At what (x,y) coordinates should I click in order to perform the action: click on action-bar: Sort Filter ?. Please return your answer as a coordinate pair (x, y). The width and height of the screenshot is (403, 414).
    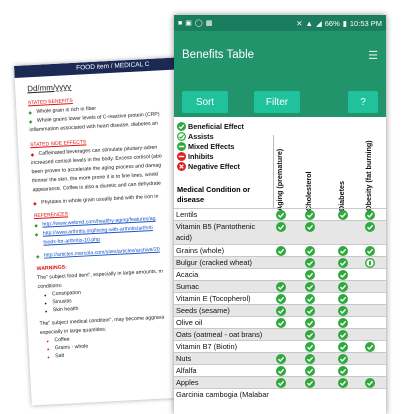
    Looking at the image, I should click on (280, 98).